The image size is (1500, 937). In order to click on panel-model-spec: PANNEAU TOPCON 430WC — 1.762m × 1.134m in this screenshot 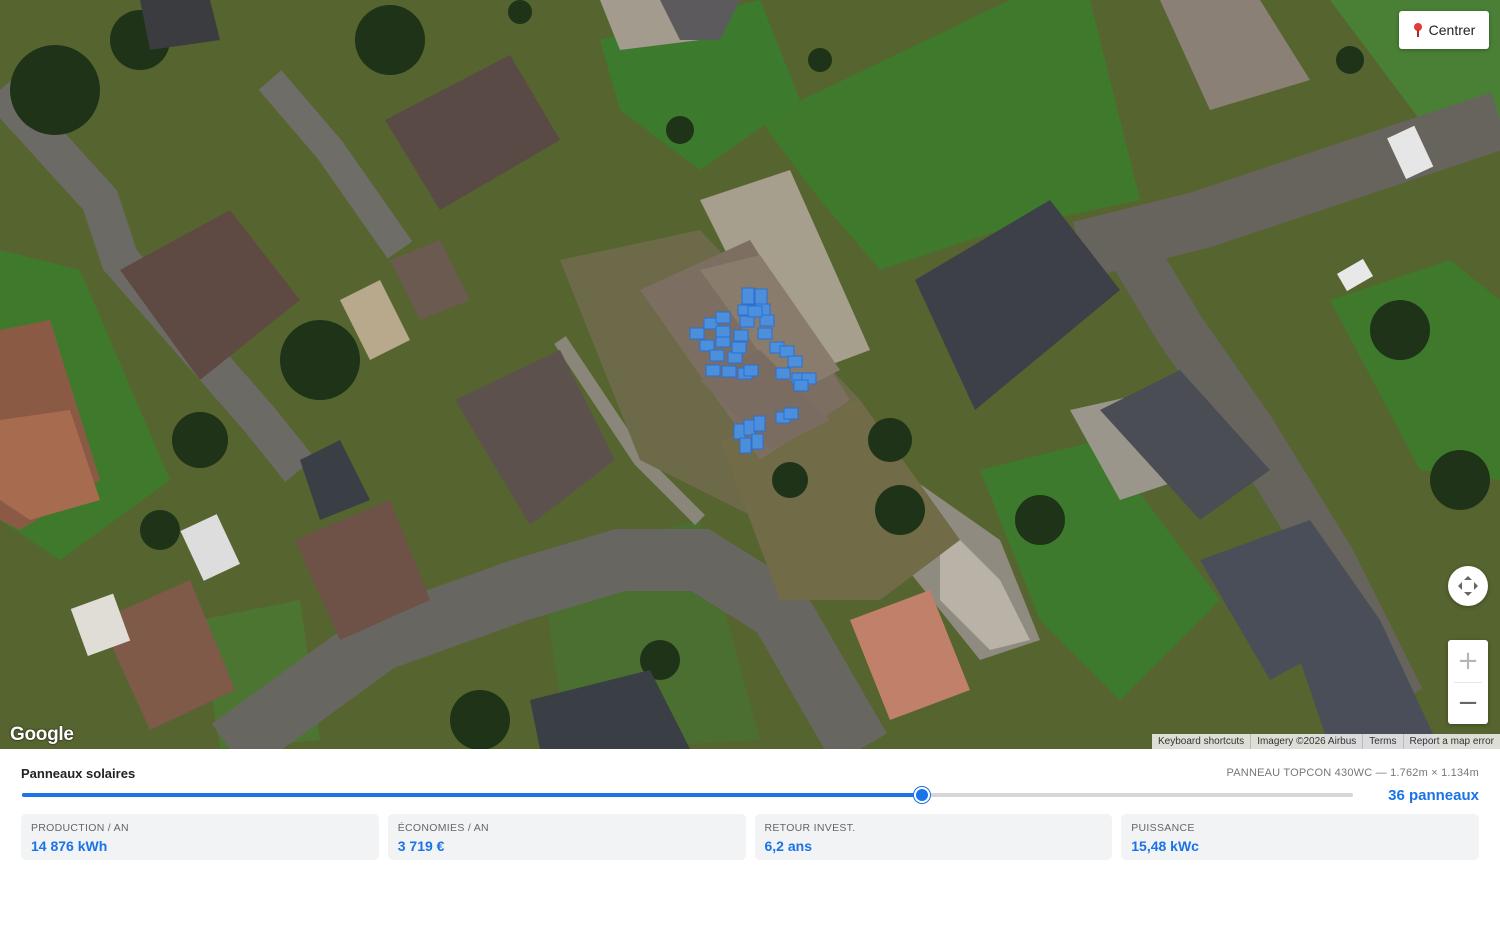, I will do `click(1352, 773)`.